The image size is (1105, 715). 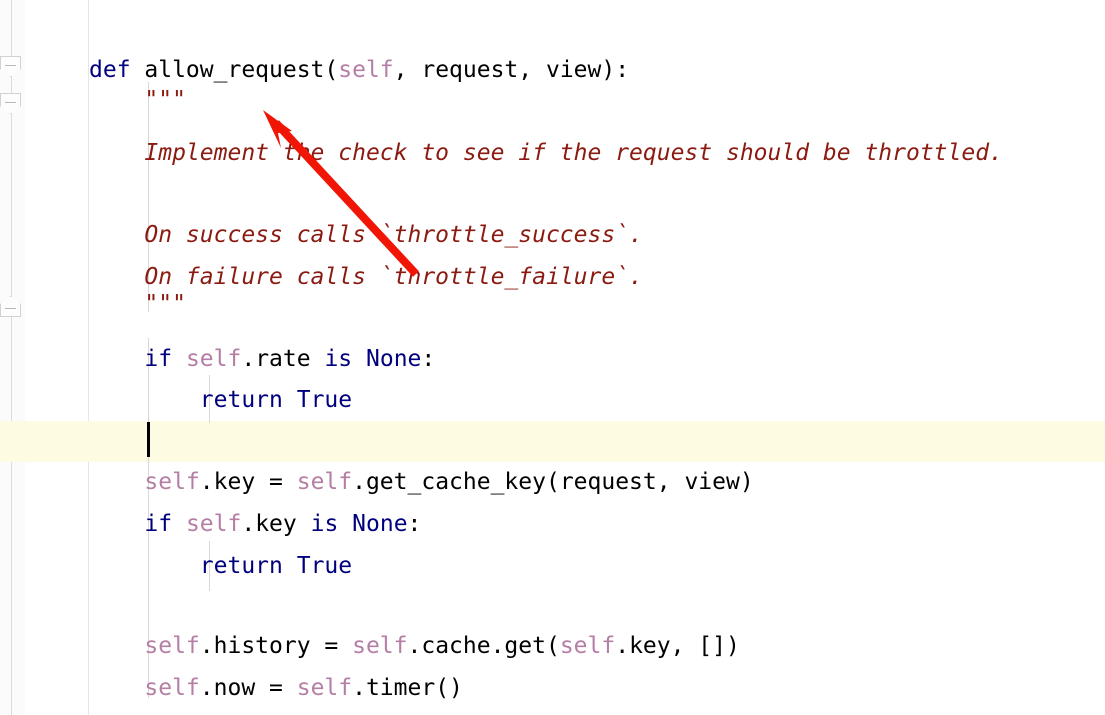 I want to click on code-token-pln: , request, view):, so click(x=511, y=70).